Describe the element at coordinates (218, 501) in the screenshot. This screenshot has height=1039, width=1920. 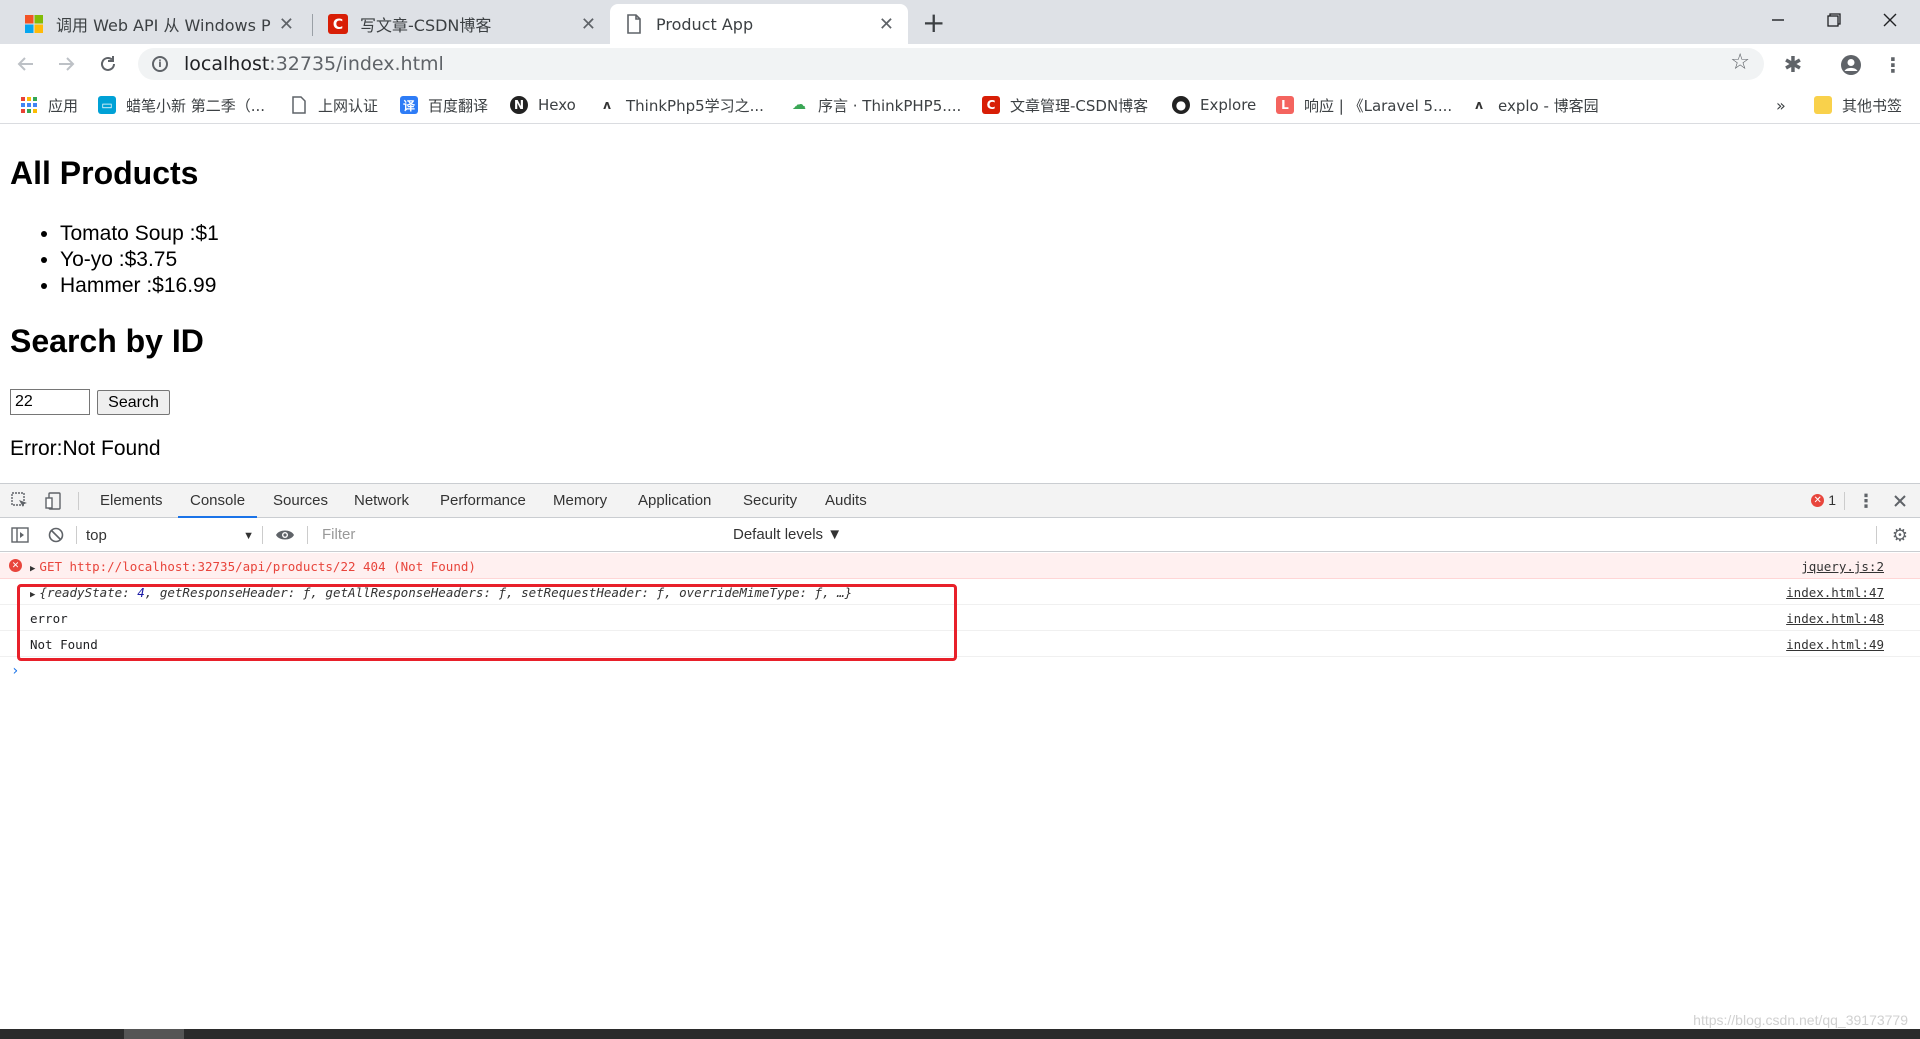
I see `devtools-tab-console: Console` at that location.